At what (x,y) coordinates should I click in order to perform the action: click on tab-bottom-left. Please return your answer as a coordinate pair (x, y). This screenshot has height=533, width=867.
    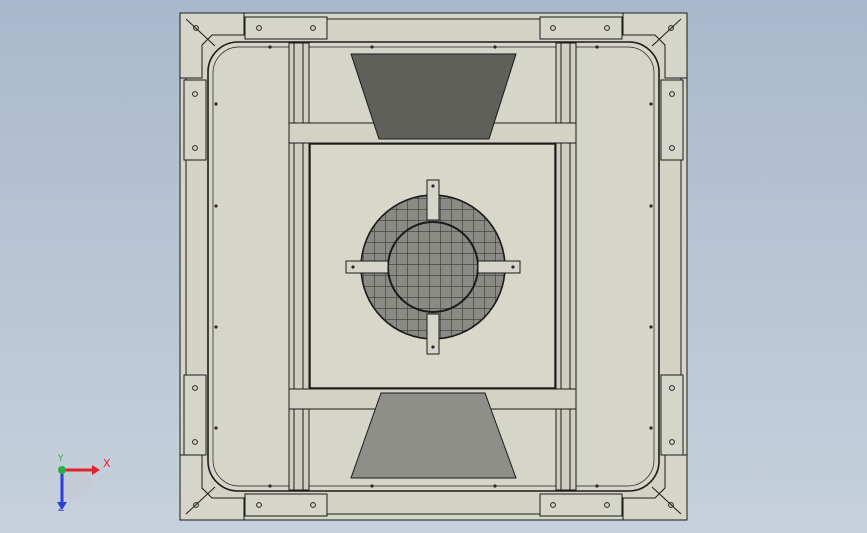
    Looking at the image, I should click on (286, 505).